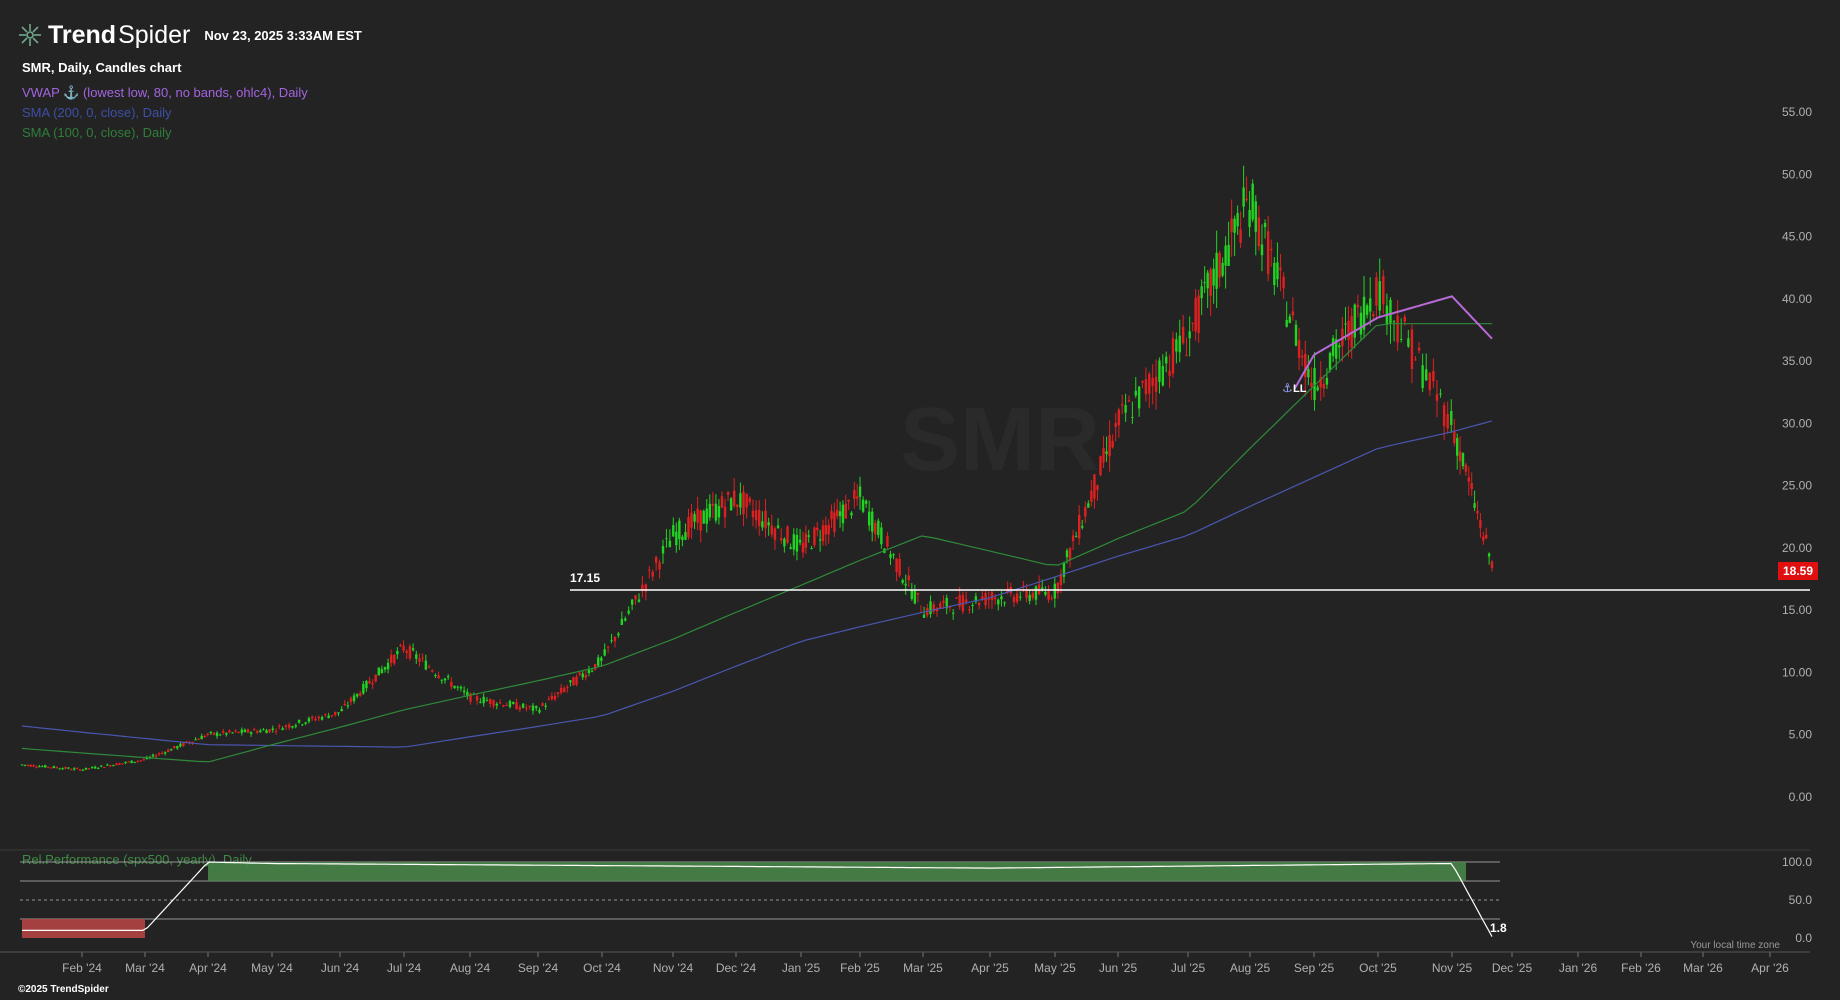 This screenshot has width=1840, height=1000. What do you see at coordinates (923, 968) in the screenshot?
I see `time-tick-label: Mar '25` at bounding box center [923, 968].